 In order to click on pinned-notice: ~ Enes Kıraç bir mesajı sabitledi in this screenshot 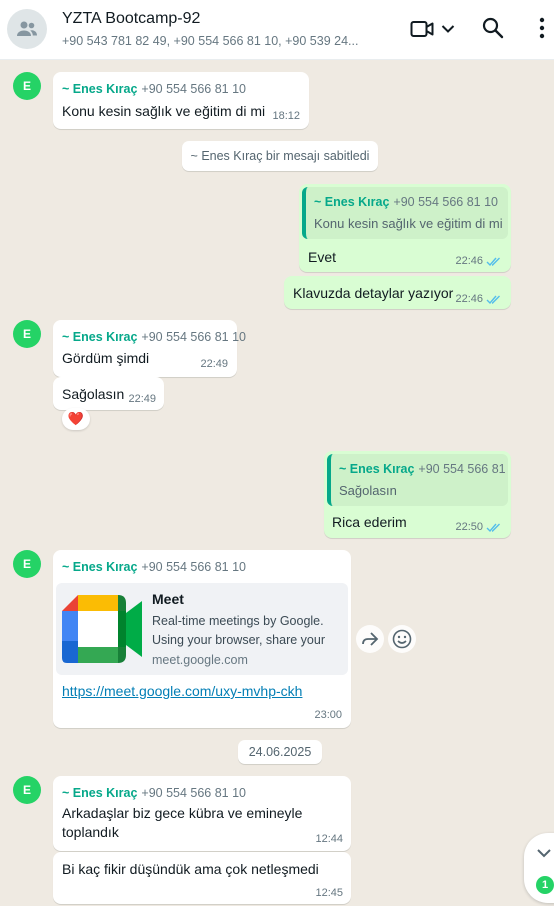, I will do `click(280, 156)`.